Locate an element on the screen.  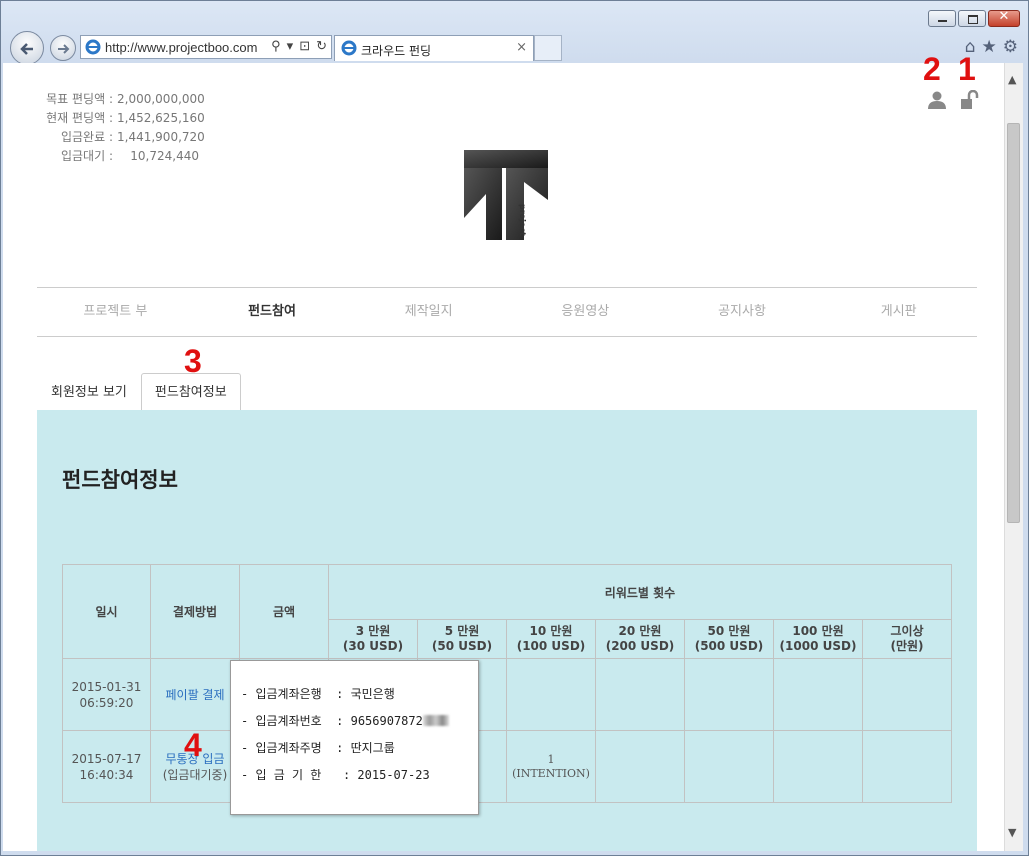
sub-tabs: 회원정보 보기 펀드참여정보 is located at coordinates (139, 392).